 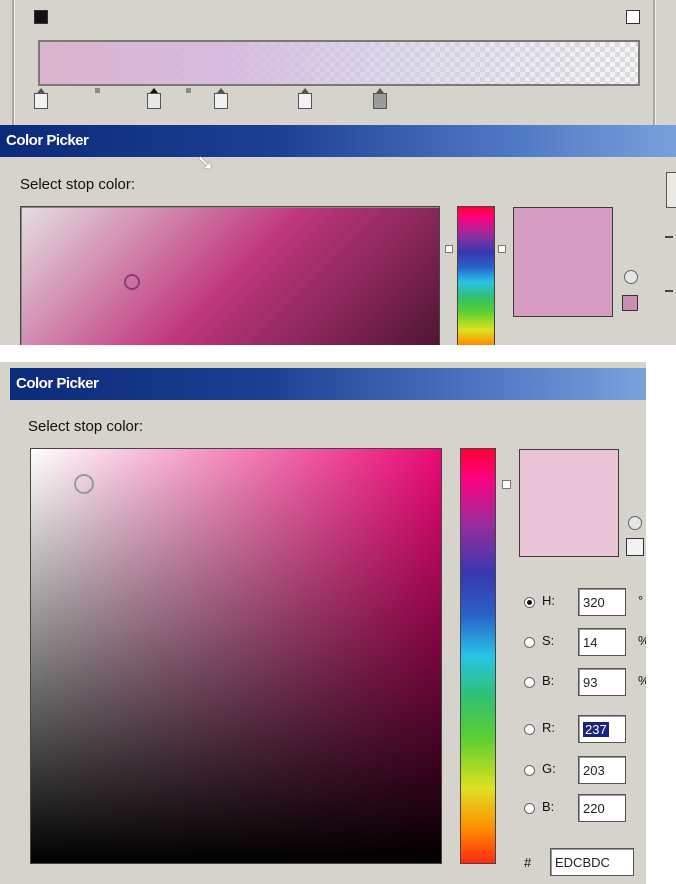 I want to click on channel-unit: °, so click(x=641, y=600).